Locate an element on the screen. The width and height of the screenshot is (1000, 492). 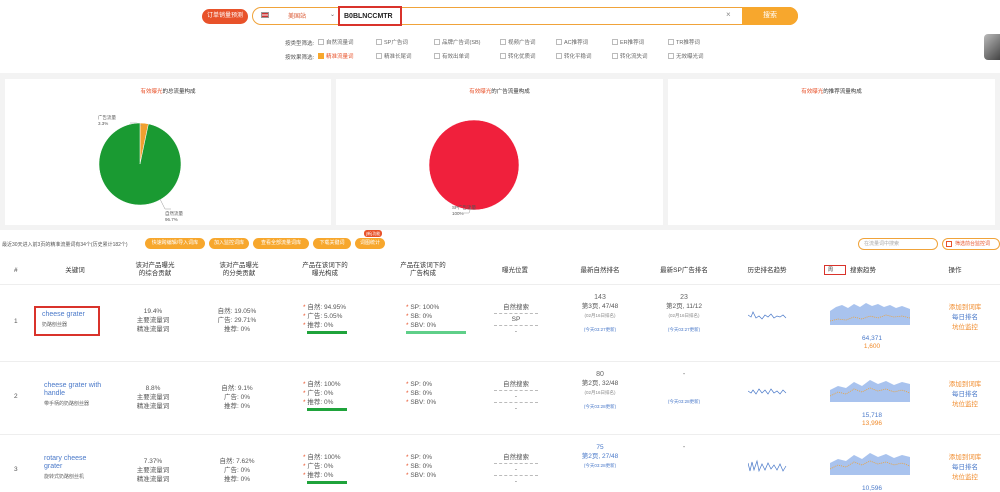
type-filter-option: TR推荐词 is located at coordinates (684, 42).